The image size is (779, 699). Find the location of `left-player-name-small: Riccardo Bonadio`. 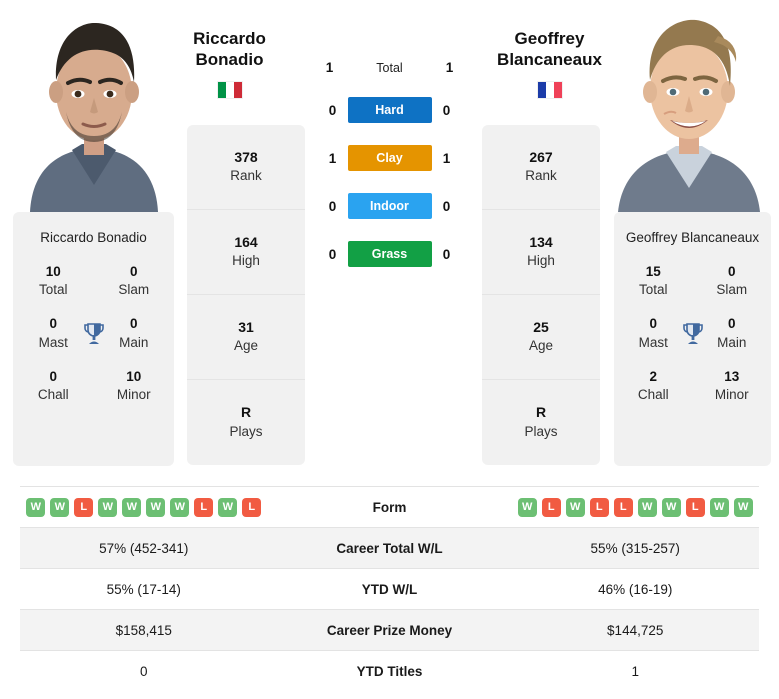

left-player-name-small: Riccardo Bonadio is located at coordinates (93, 237).